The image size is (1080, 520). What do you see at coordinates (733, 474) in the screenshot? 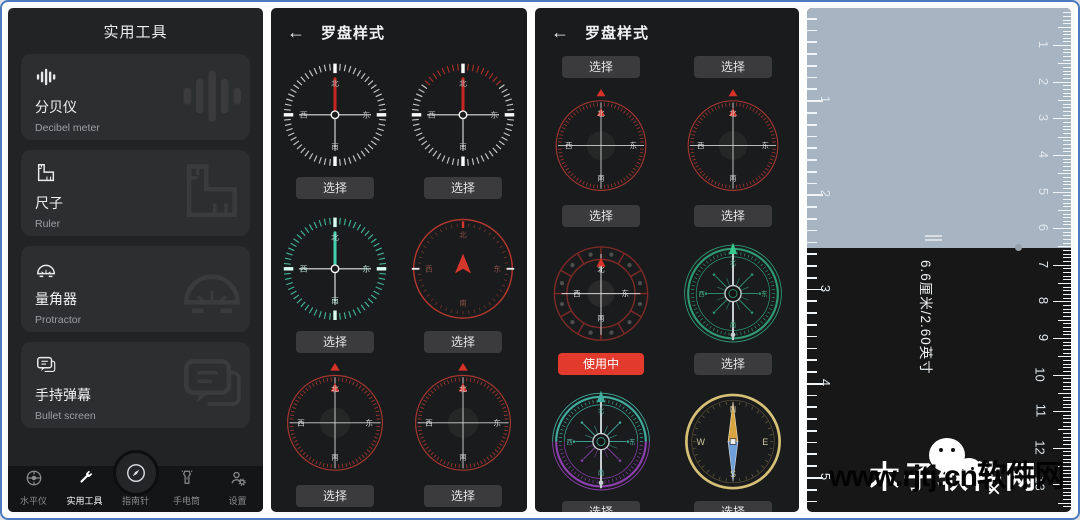
I see `svg-text: S` at bounding box center [733, 474].